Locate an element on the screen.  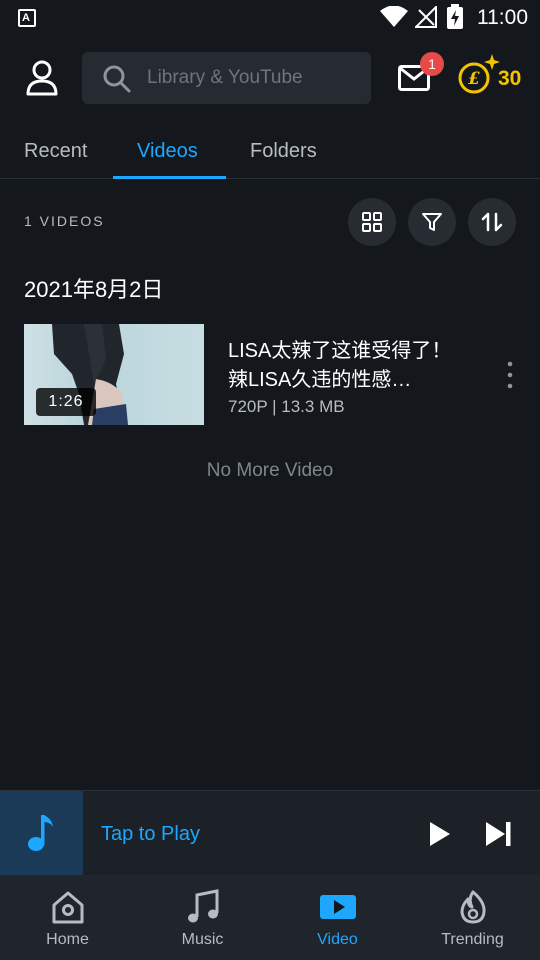
active-tab-indicator is located at coordinates (169, 177).